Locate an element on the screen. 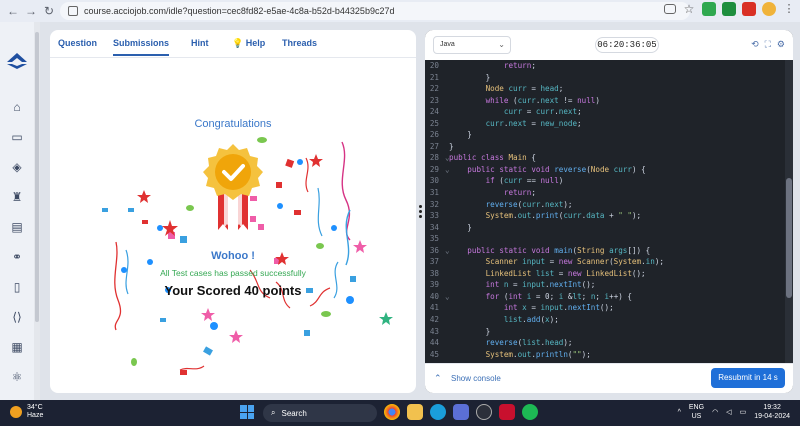  input-language: ENG US is located at coordinates (696, 412).